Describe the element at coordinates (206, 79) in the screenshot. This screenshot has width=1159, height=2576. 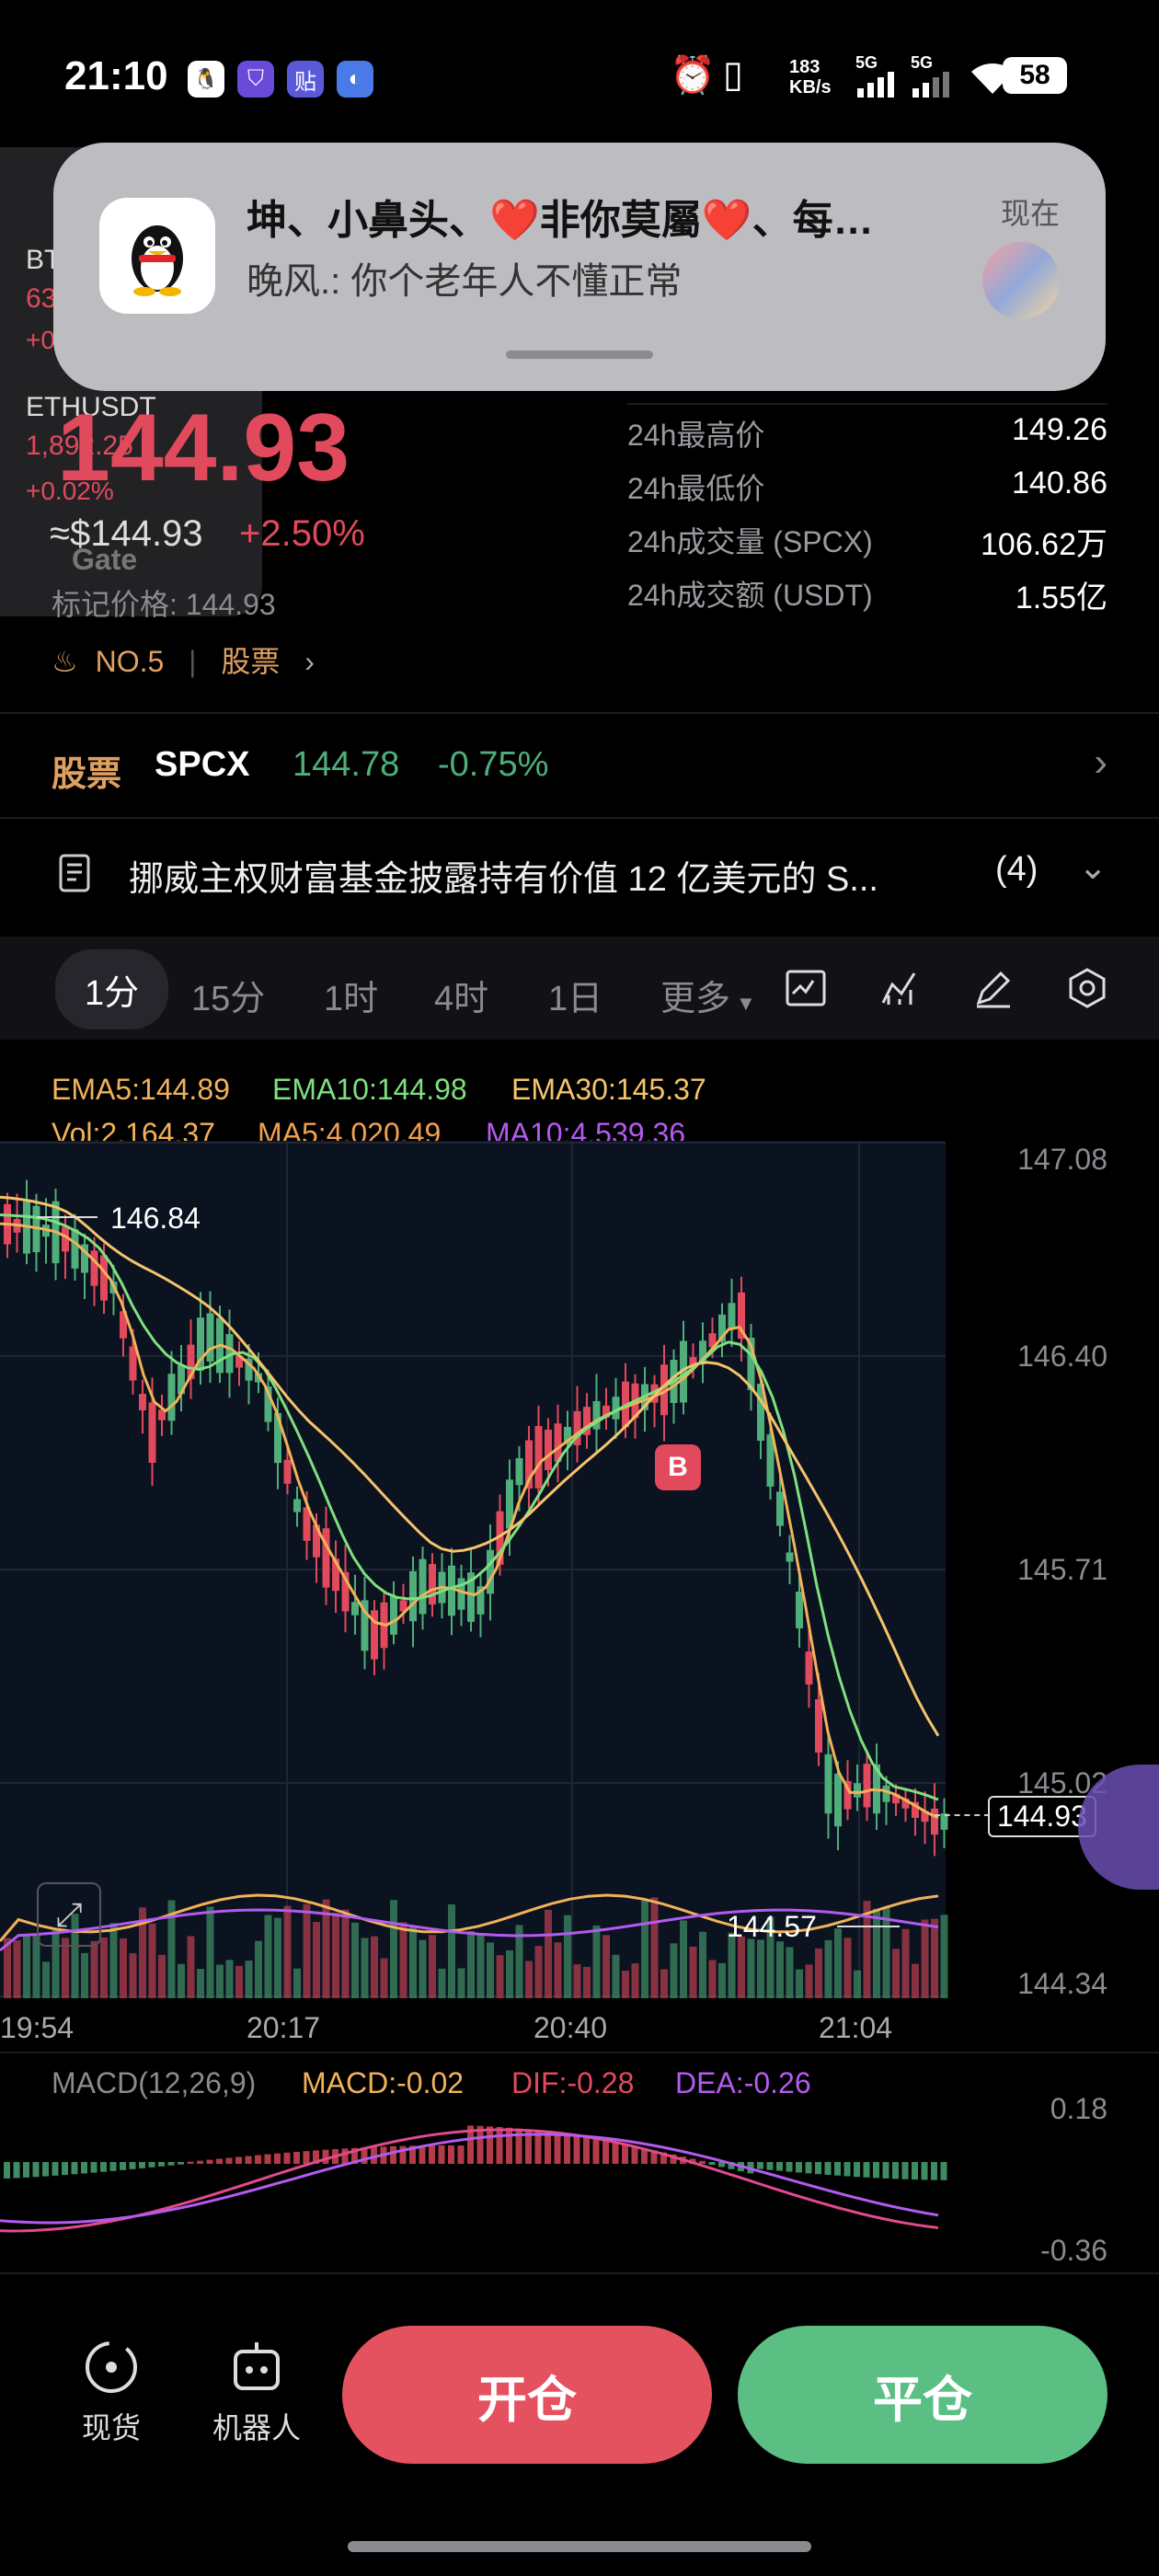
I see `qq-app-icon: 🐧` at that location.